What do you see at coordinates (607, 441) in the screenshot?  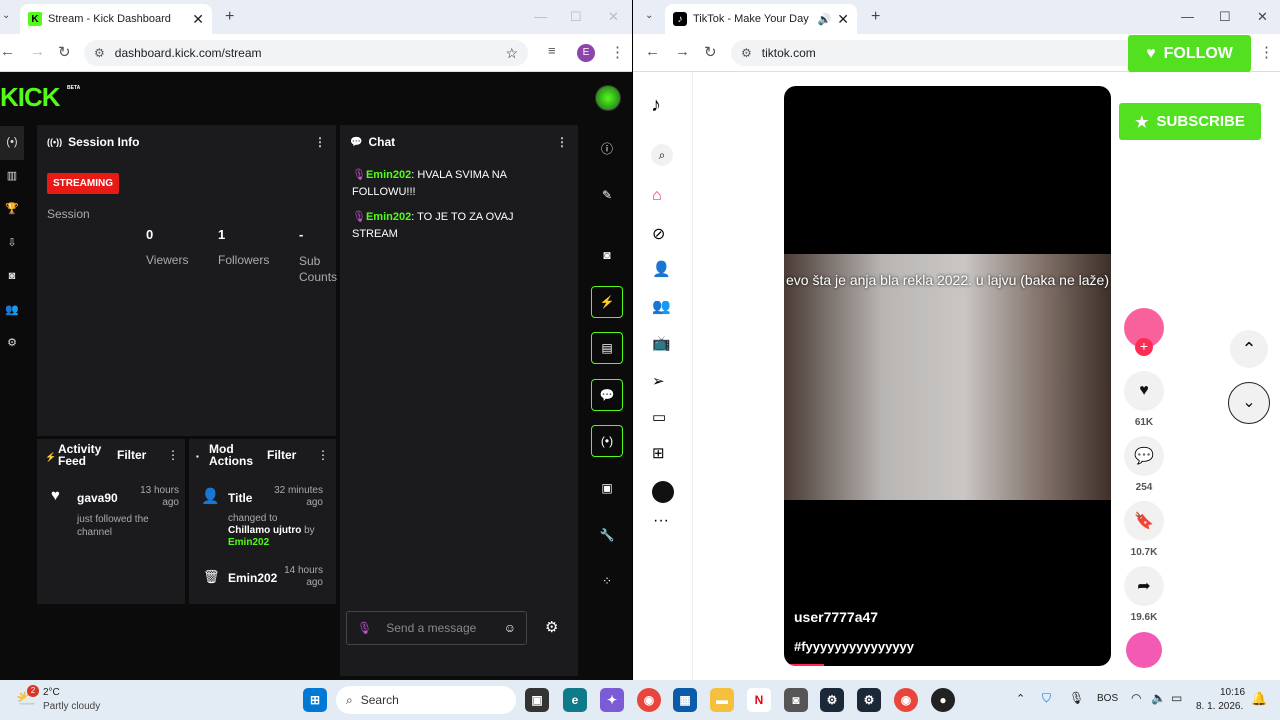 I see `broadcast-toggle-icon: (•)` at bounding box center [607, 441].